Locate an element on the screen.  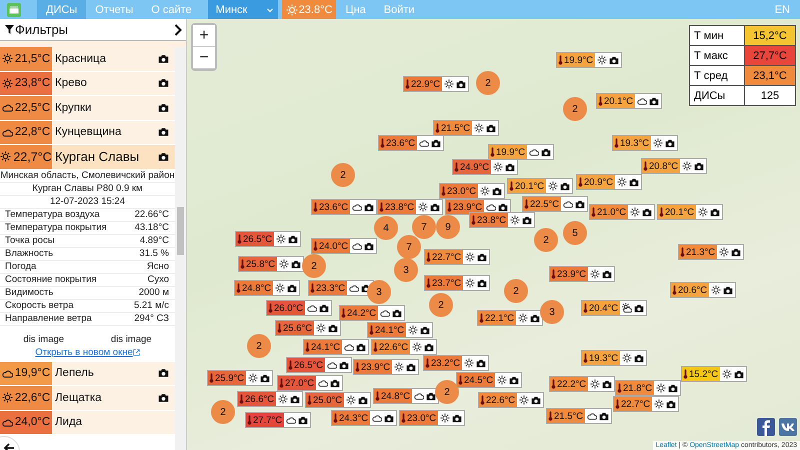
temperature-marker: 20.4°C is located at coordinates (601, 308).